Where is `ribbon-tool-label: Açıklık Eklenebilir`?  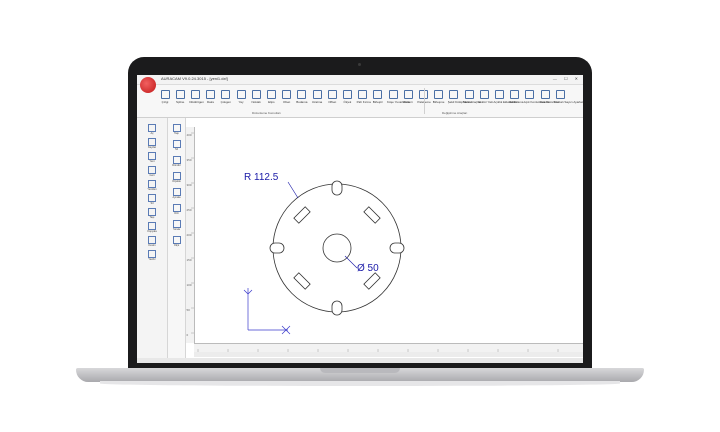 ribbon-tool-label: Açıklık Eklenebilir is located at coordinates (505, 102).